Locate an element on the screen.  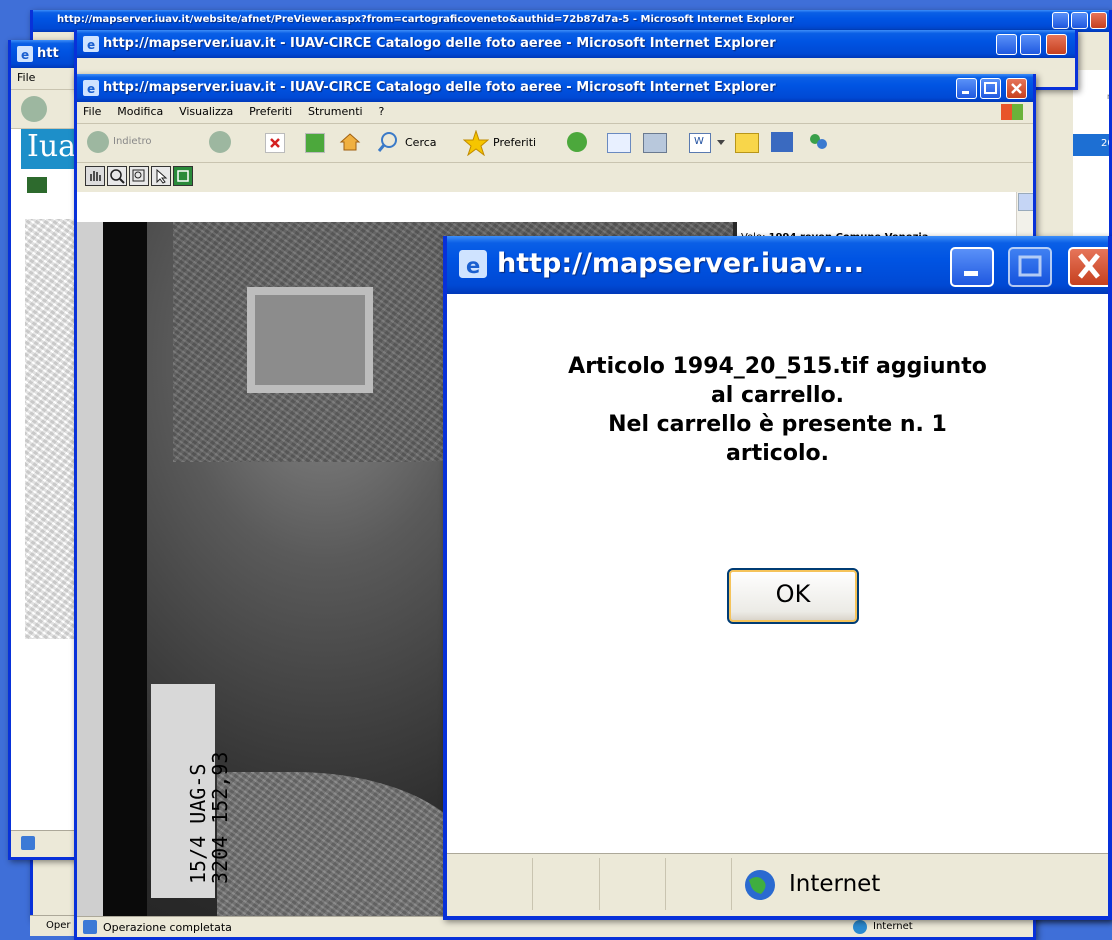
dialog-status-zone: Internet is located at coordinates (835, 884).